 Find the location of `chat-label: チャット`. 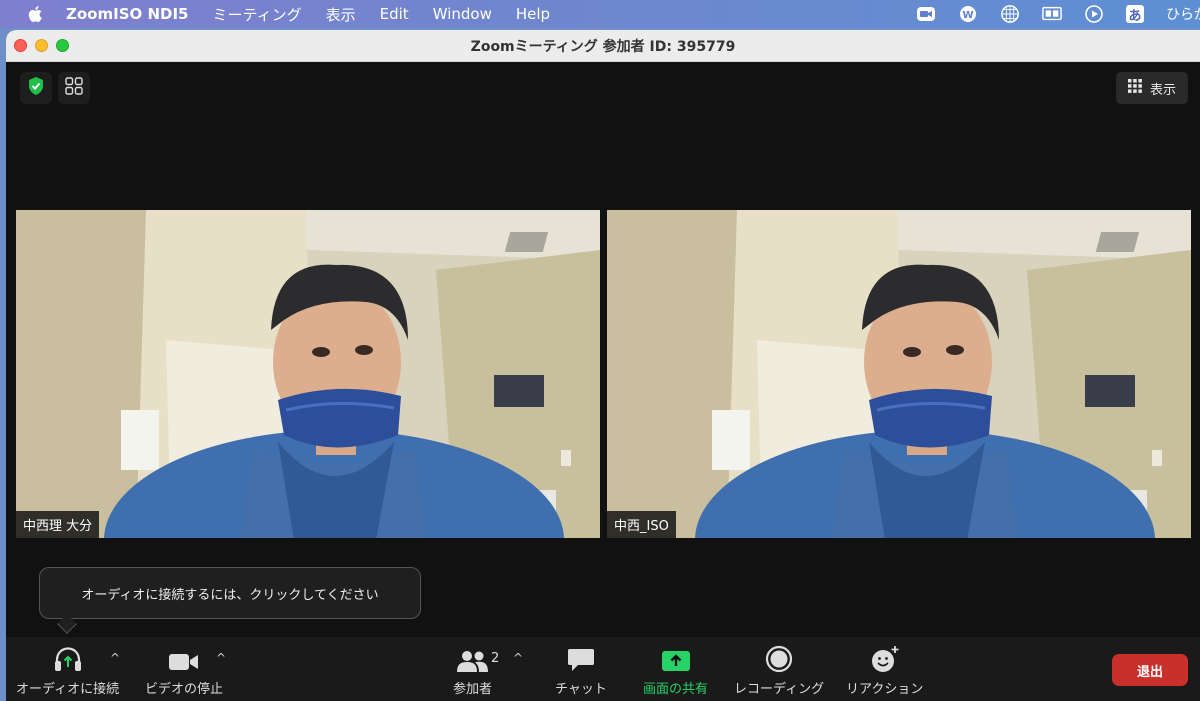

chat-label: チャット is located at coordinates (581, 689).